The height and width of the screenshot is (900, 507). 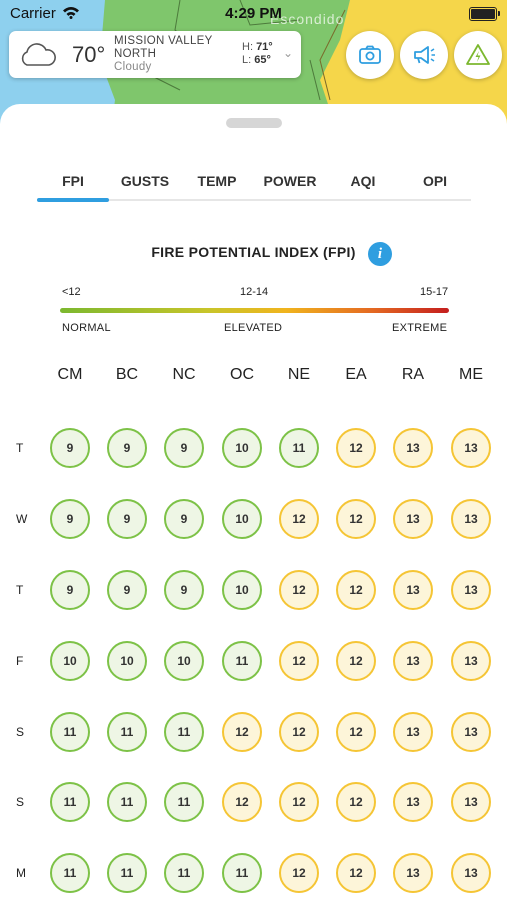 What do you see at coordinates (290, 184) in the screenshot?
I see `tab-power: POWER` at bounding box center [290, 184].